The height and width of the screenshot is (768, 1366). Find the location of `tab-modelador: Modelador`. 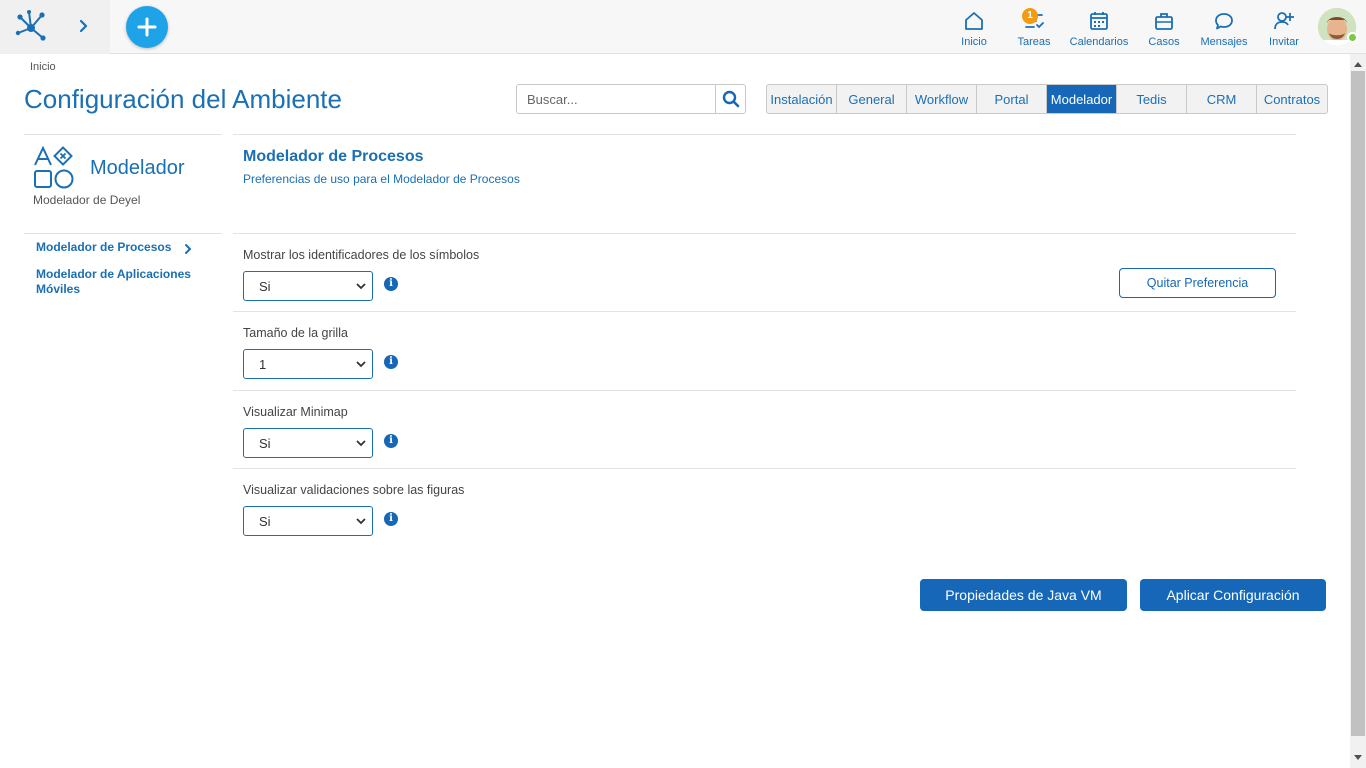

tab-modelador: Modelador is located at coordinates (1082, 99).